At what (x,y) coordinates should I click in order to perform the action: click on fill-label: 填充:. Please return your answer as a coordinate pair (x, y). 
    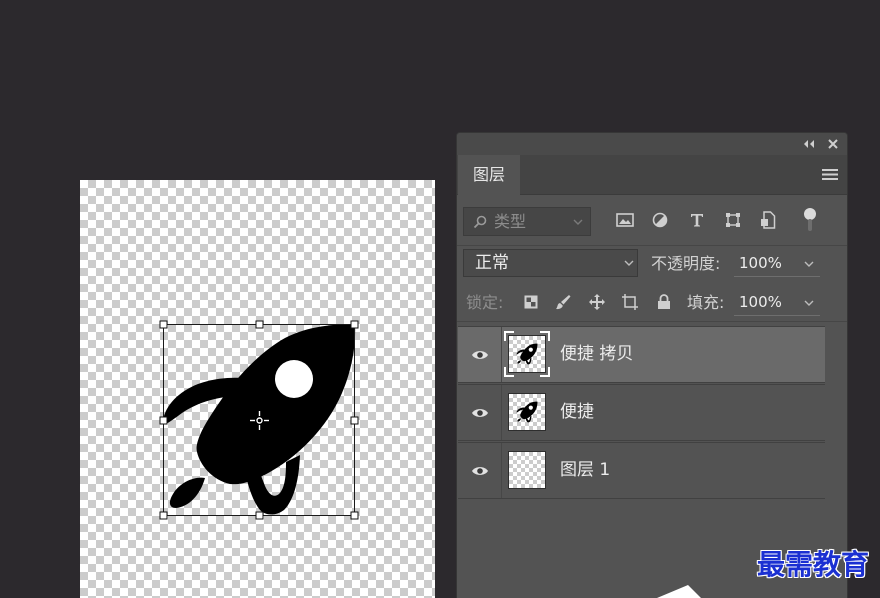
    Looking at the image, I should click on (706, 302).